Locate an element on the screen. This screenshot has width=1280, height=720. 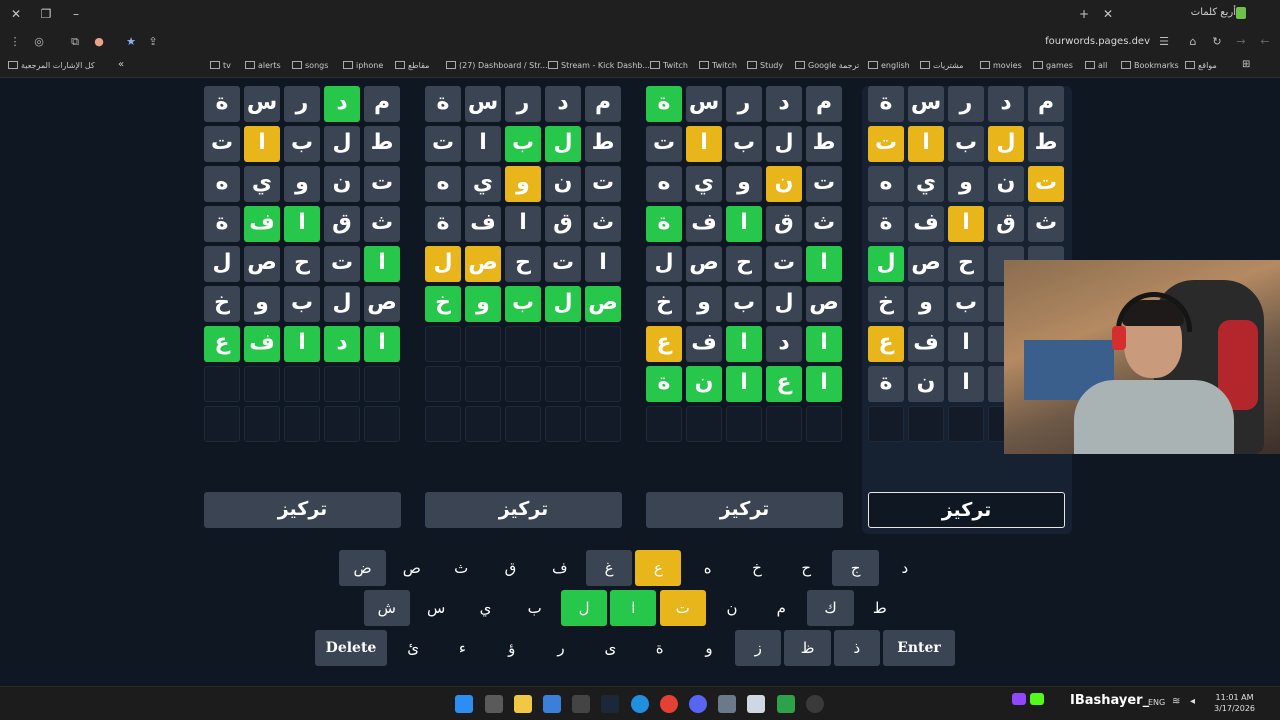
close-window-icon: ✕ is located at coordinates (16, 14).